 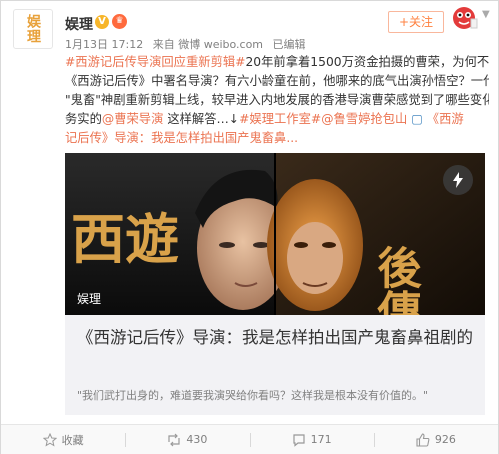 What do you see at coordinates (208, 44) in the screenshot?
I see `post-source: 来自 微博 weibo.com` at bounding box center [208, 44].